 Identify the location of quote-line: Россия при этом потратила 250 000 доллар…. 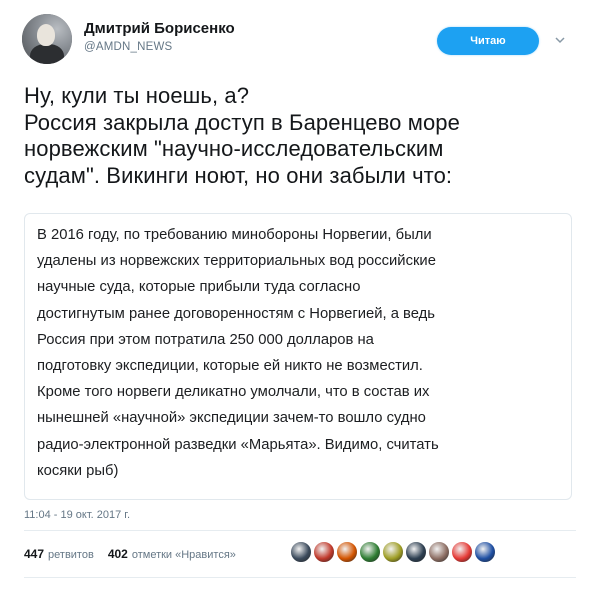
(205, 339).